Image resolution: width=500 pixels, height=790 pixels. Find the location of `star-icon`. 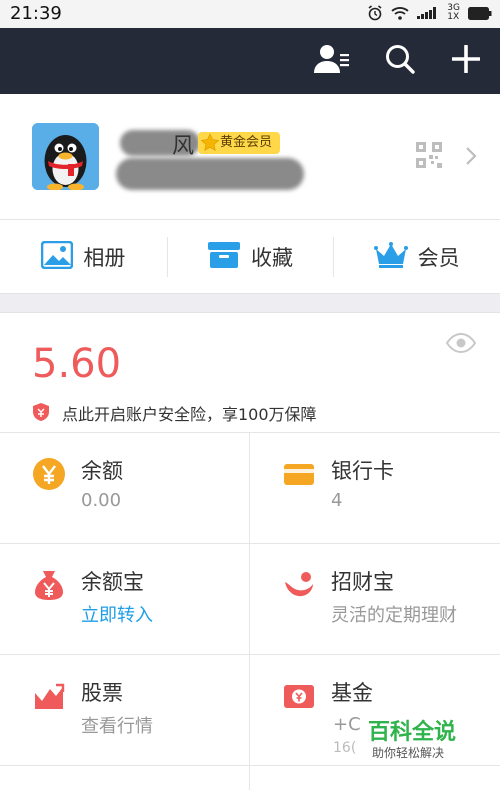

star-icon is located at coordinates (210, 147).